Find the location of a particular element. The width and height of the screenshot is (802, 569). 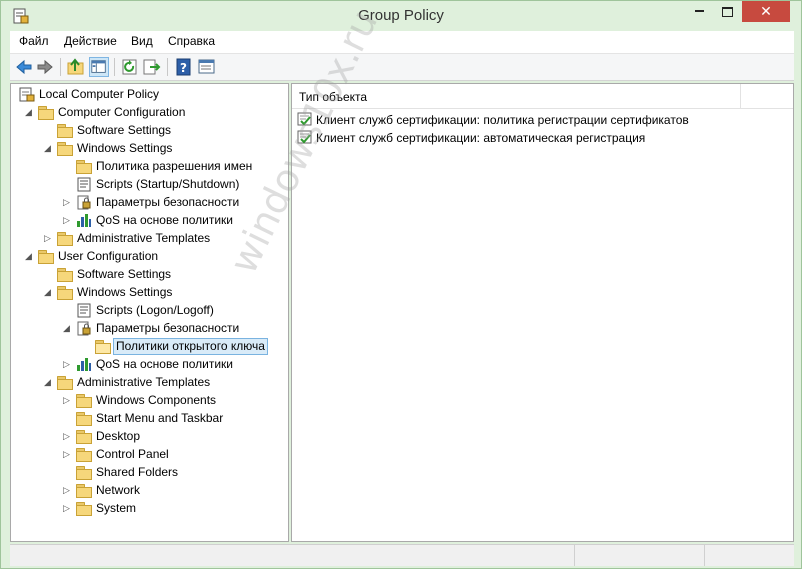

list-header: Тип объекта is located at coordinates (542, 96).